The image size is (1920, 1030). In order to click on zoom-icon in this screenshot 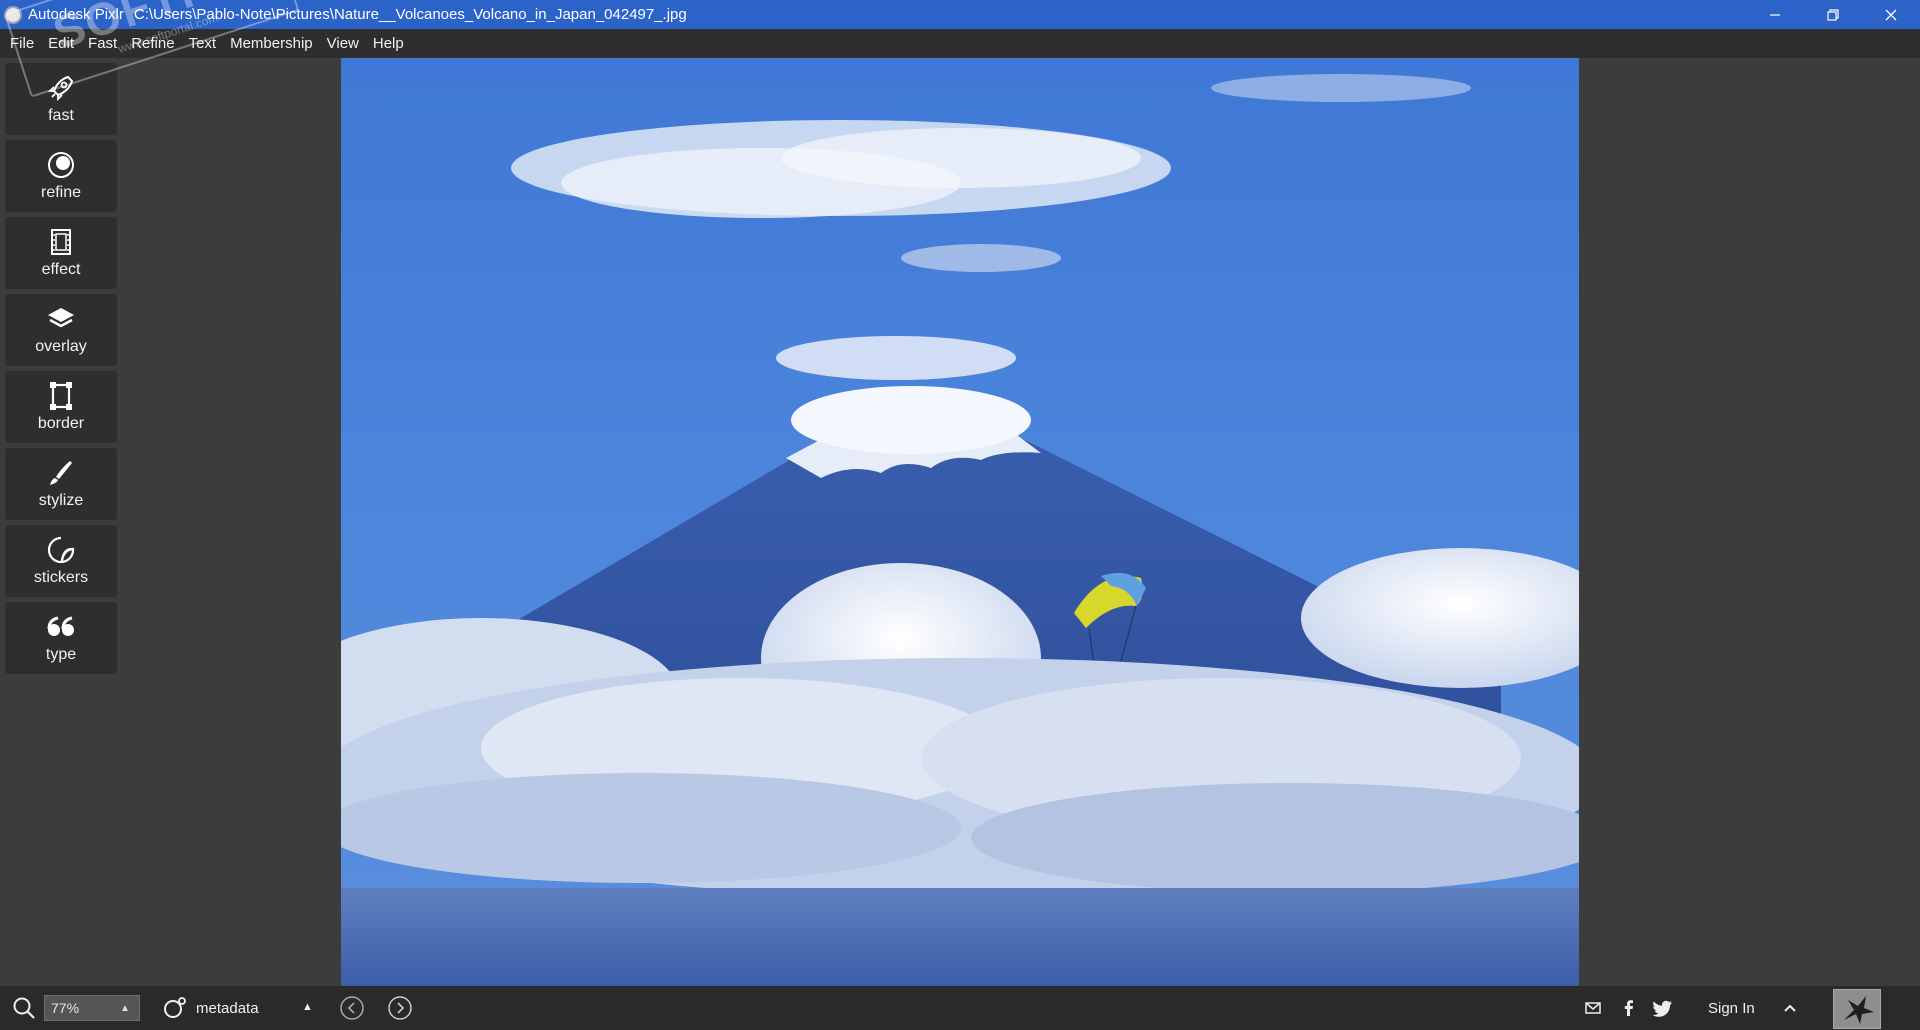, I will do `click(24, 1008)`.